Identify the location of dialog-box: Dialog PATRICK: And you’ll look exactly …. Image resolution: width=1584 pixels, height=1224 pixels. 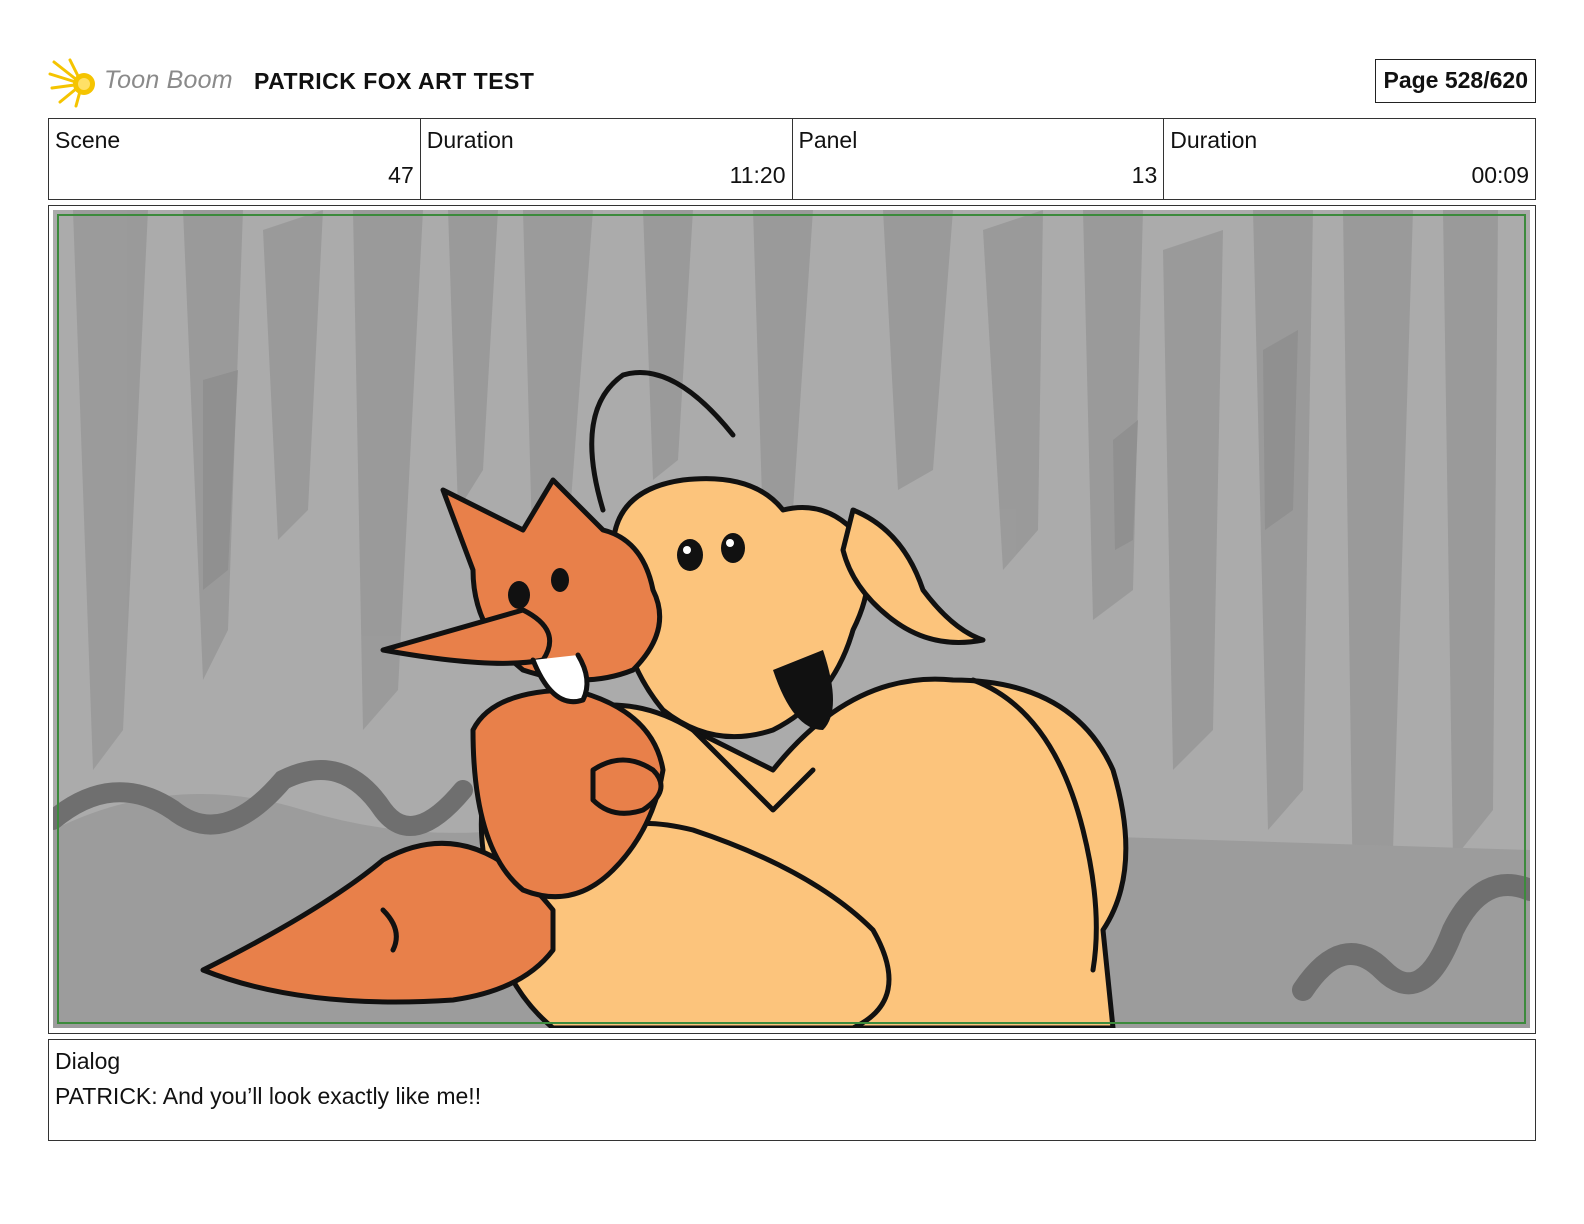
(792, 1090).